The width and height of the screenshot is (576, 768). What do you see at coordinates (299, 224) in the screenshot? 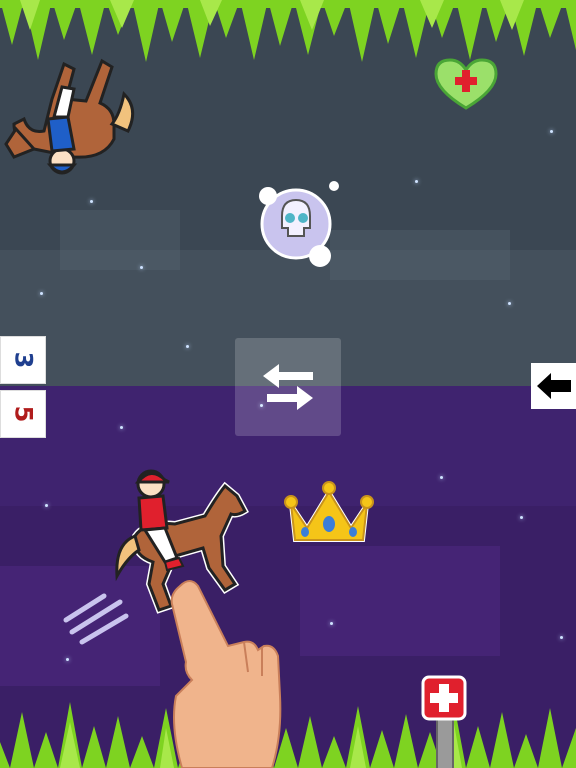
I see `skull-cloud-icon` at bounding box center [299, 224].